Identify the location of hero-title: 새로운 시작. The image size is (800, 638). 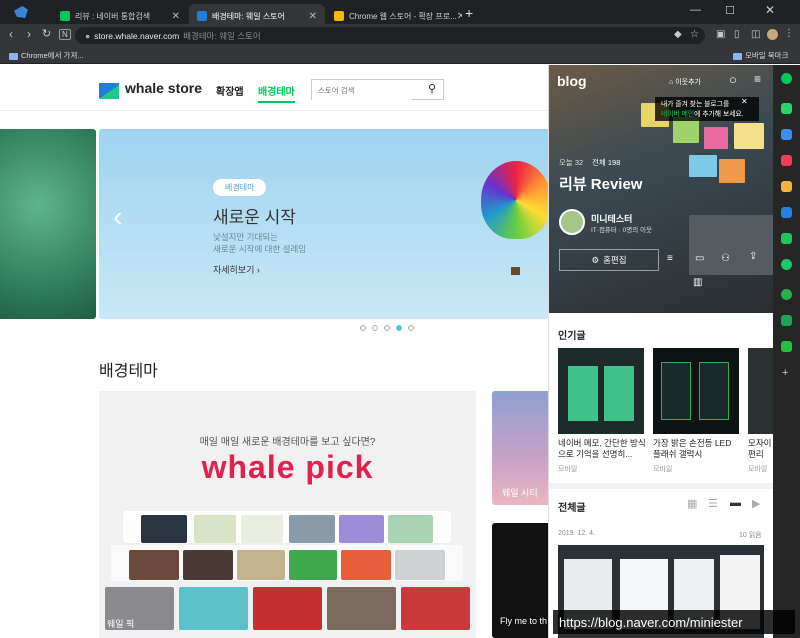
(254, 217).